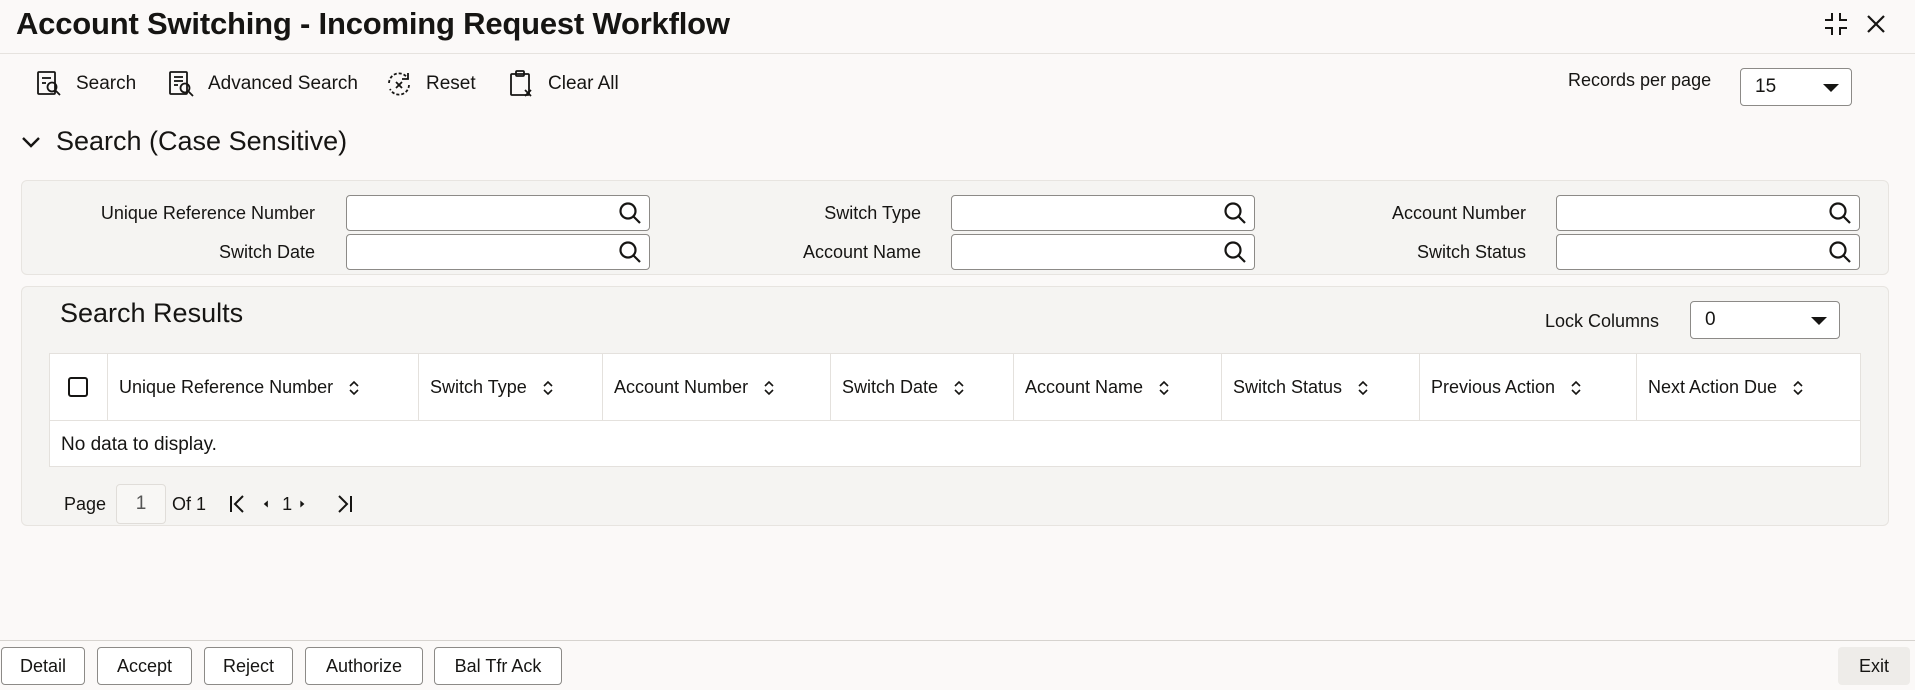 The height and width of the screenshot is (690, 1915). What do you see at coordinates (583, 83) in the screenshot?
I see `clear-all-button-label: Clear All` at bounding box center [583, 83].